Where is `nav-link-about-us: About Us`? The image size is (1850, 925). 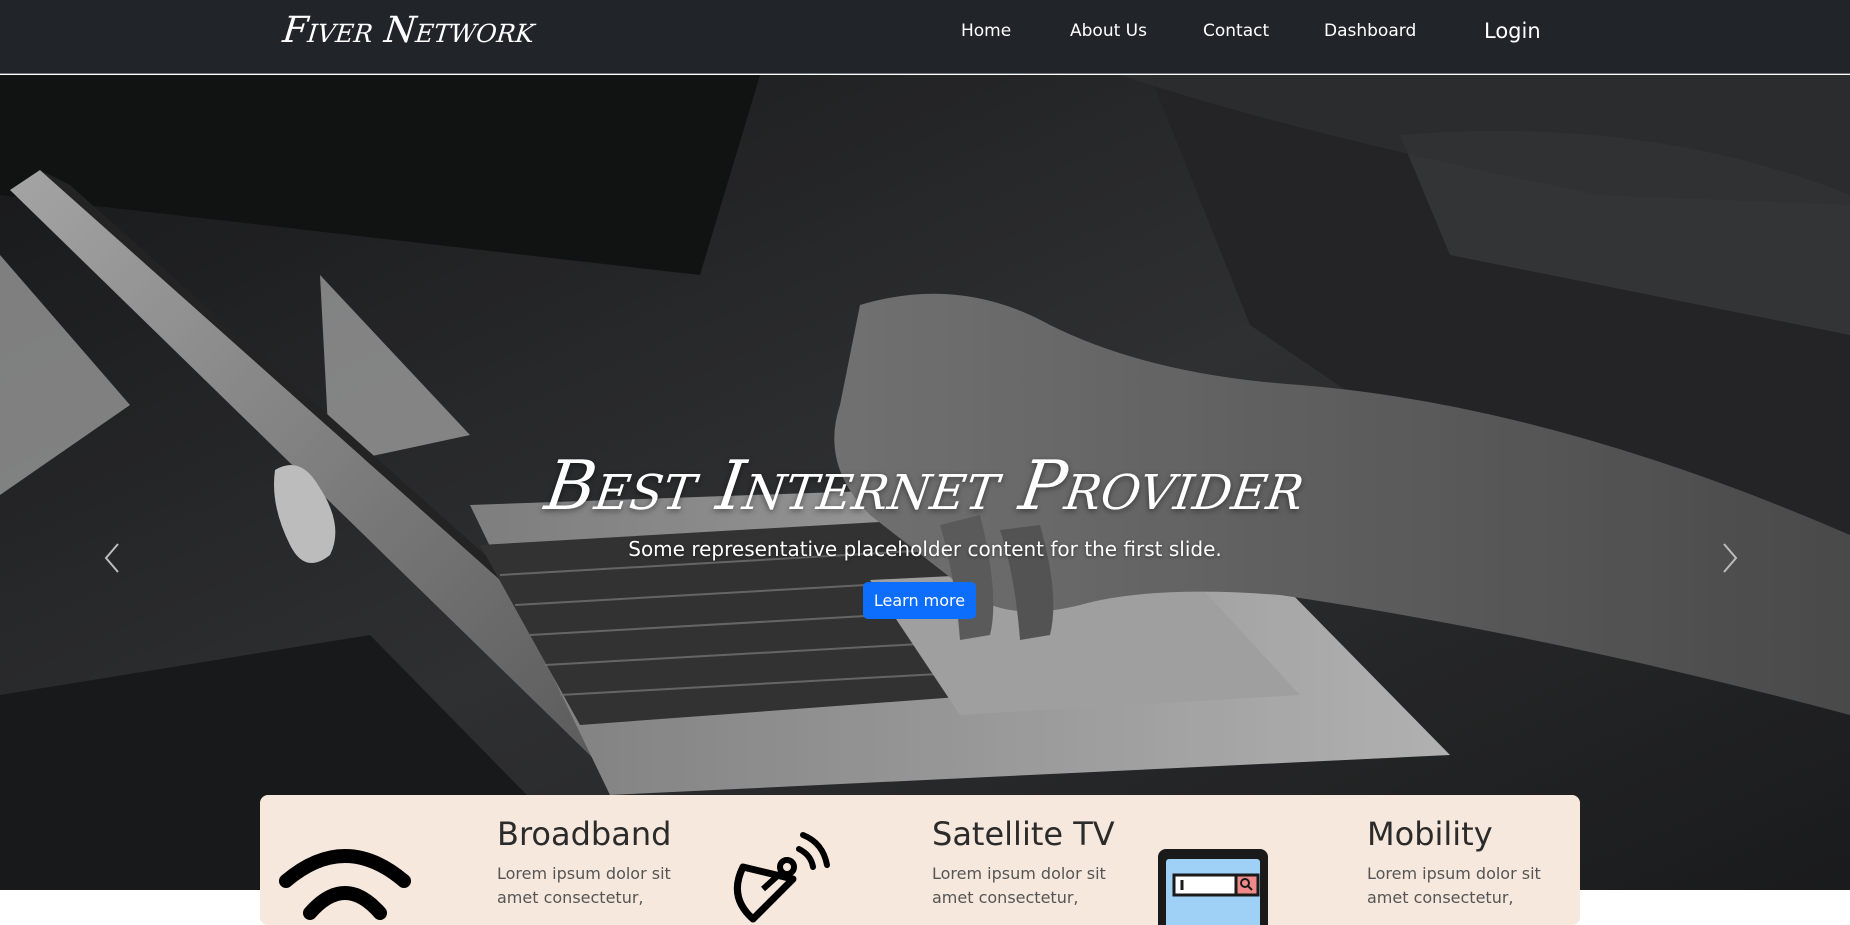
nav-link-about-us: About Us is located at coordinates (1108, 31).